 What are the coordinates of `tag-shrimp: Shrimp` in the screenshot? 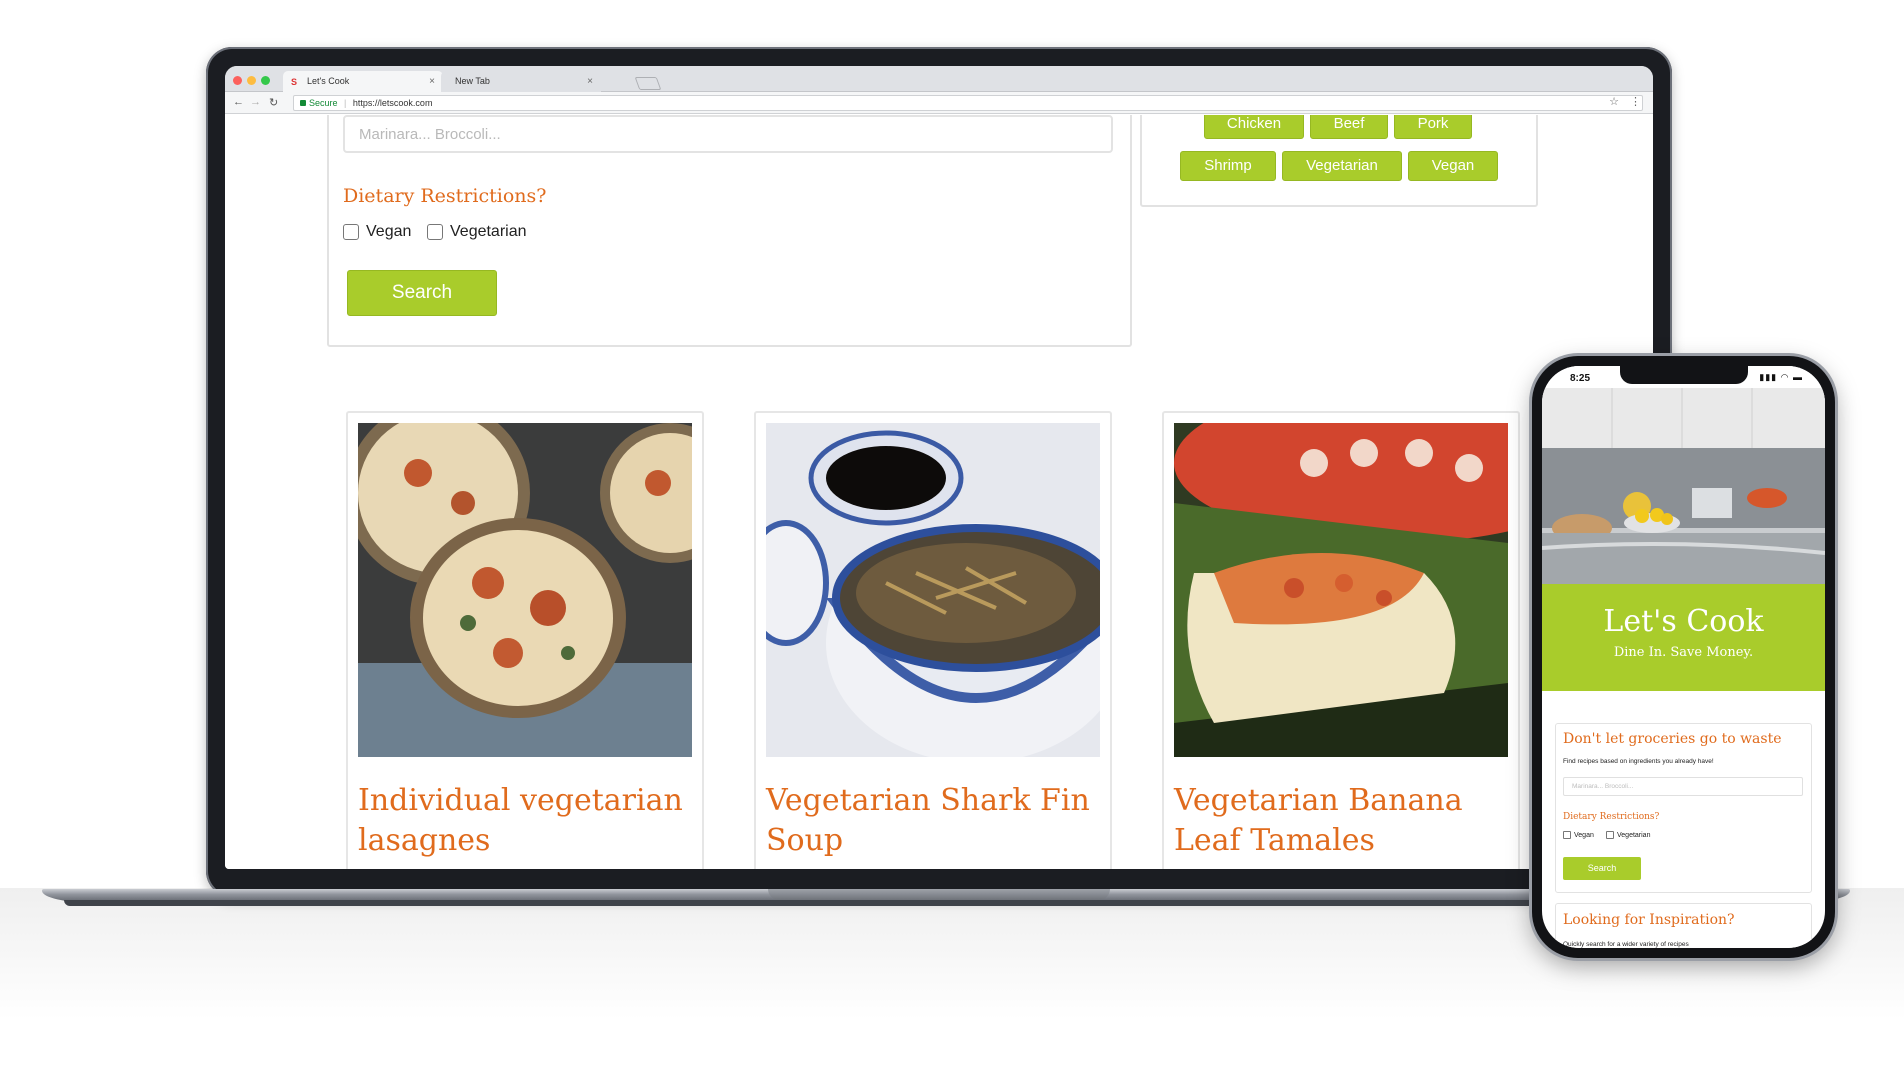 It's located at (1228, 166).